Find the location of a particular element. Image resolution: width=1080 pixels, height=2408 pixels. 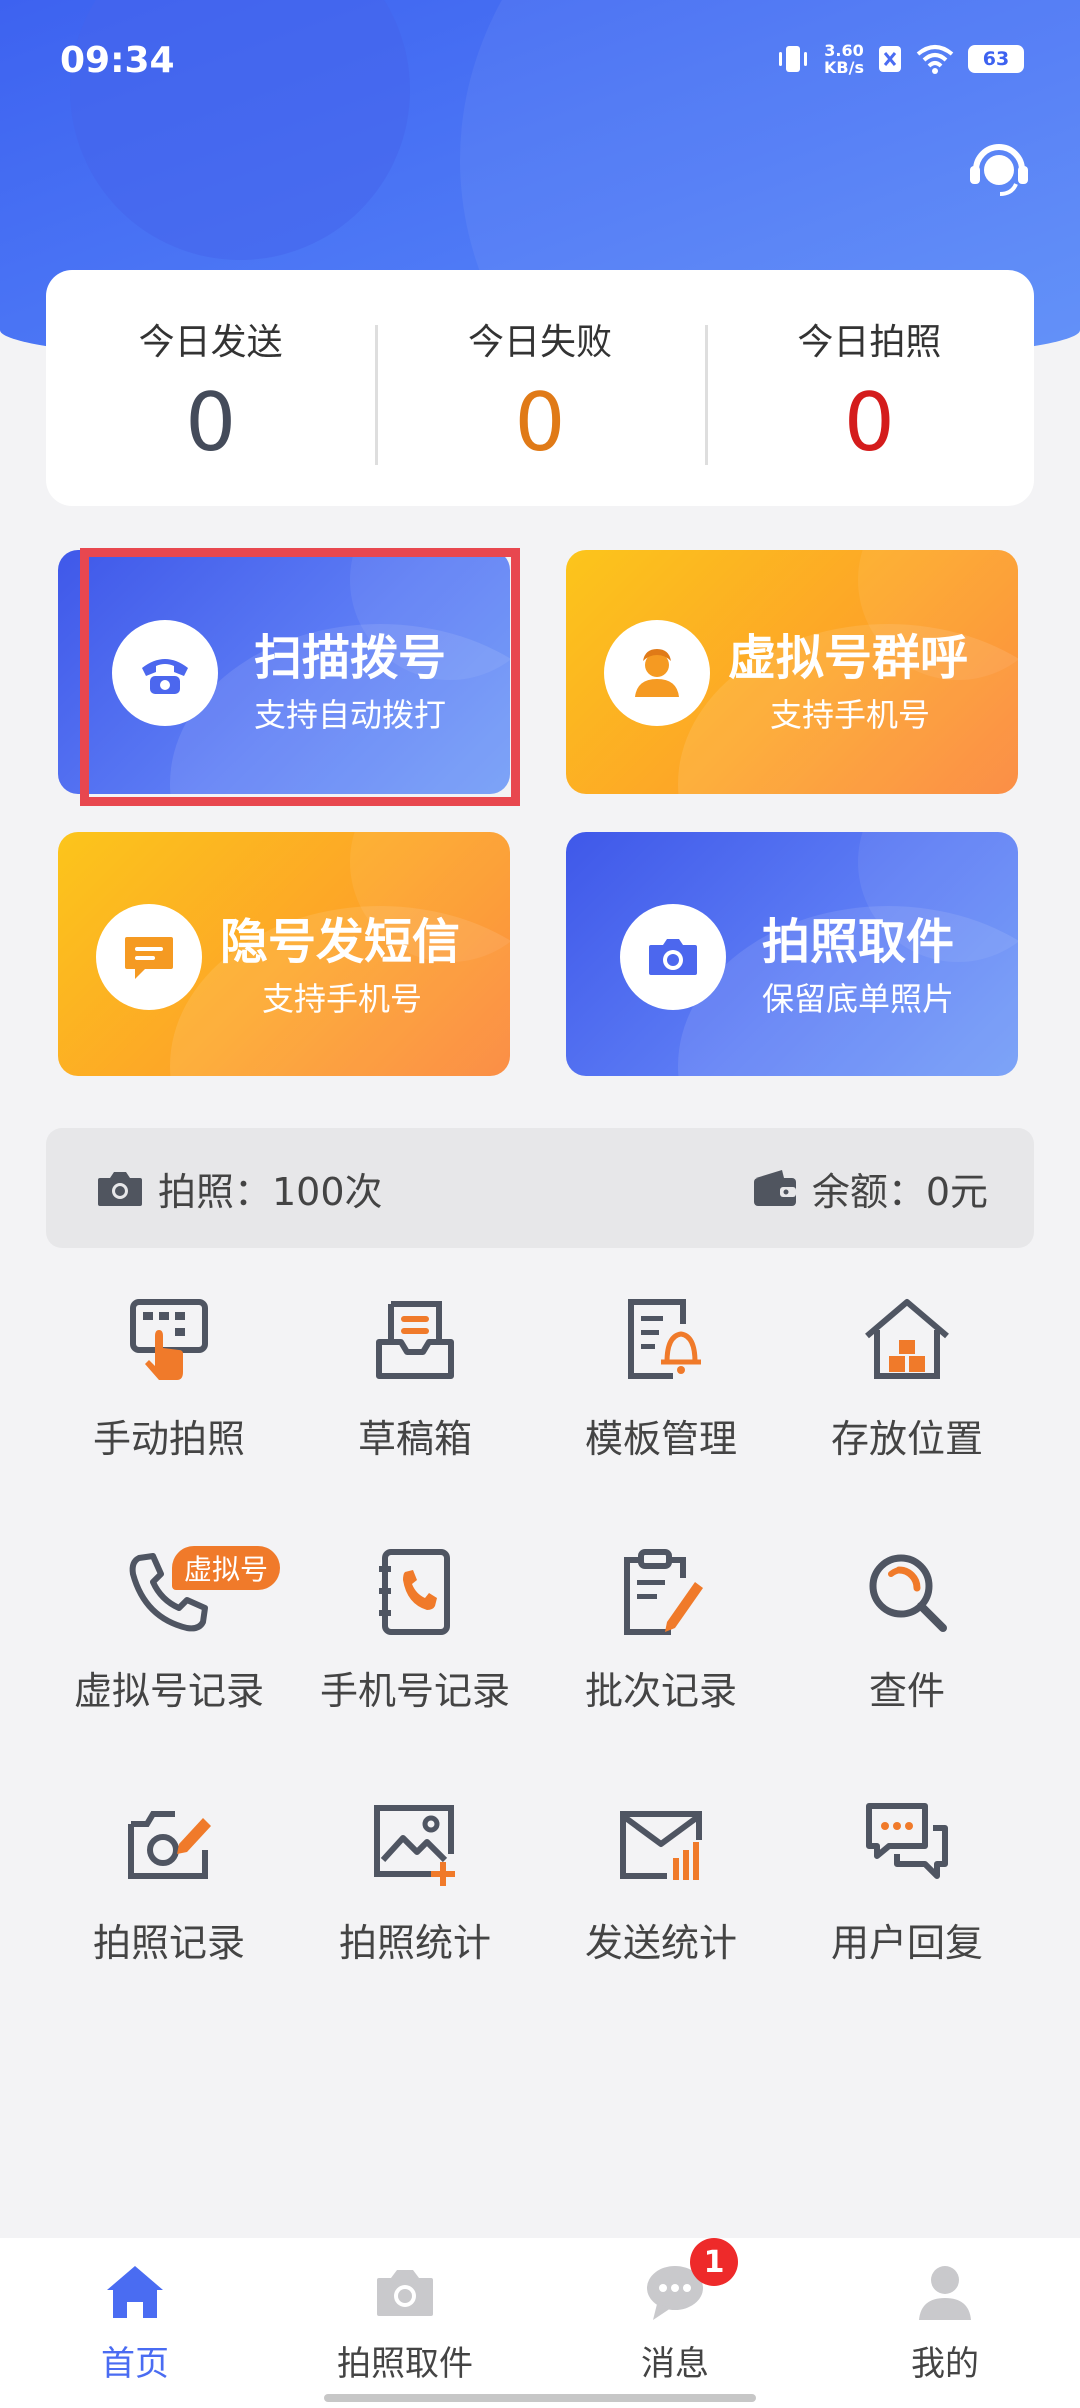

net-speed-unit: KB/s is located at coordinates (844, 67).